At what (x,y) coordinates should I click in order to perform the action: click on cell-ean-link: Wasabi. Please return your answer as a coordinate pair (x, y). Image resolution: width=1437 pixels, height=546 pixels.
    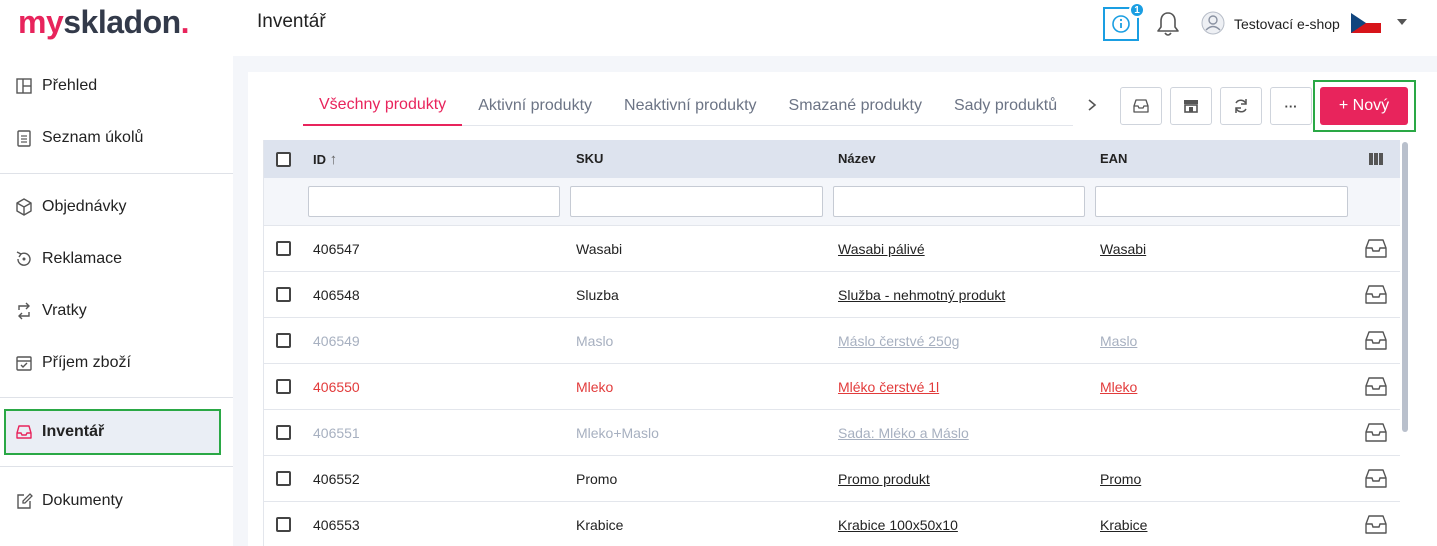
    Looking at the image, I should click on (1123, 249).